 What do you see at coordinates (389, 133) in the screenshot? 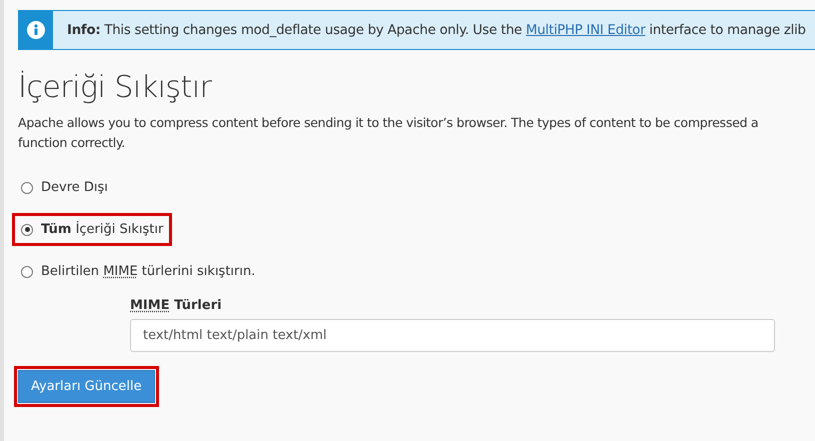
I see `description-text: Apache allows you to compress content before sending it to the visitor’s browser. The types of content to be compressed a function correctly.` at bounding box center [389, 133].